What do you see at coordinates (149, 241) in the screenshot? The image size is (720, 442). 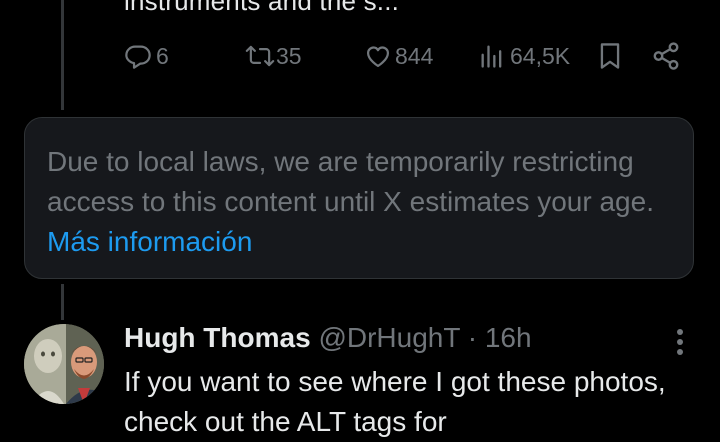 I see `more-info-link: Más información` at bounding box center [149, 241].